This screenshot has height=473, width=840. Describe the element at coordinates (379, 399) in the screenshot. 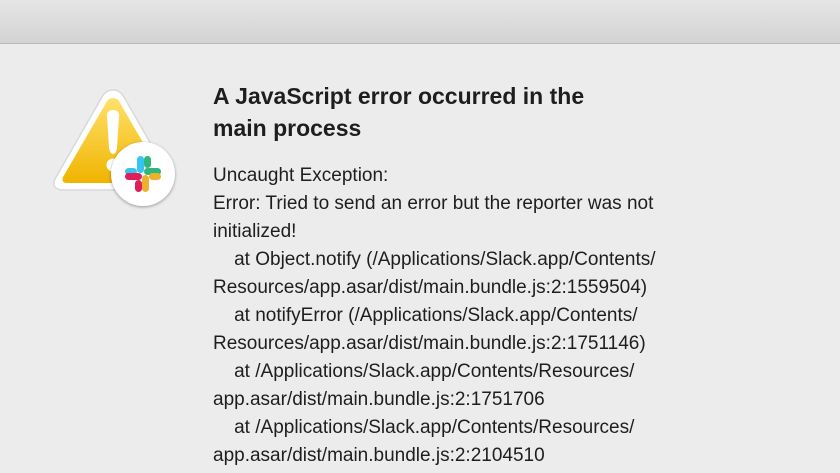

I see `message-line: app.asar/dist/main.bundle.js:2:1751706` at that location.